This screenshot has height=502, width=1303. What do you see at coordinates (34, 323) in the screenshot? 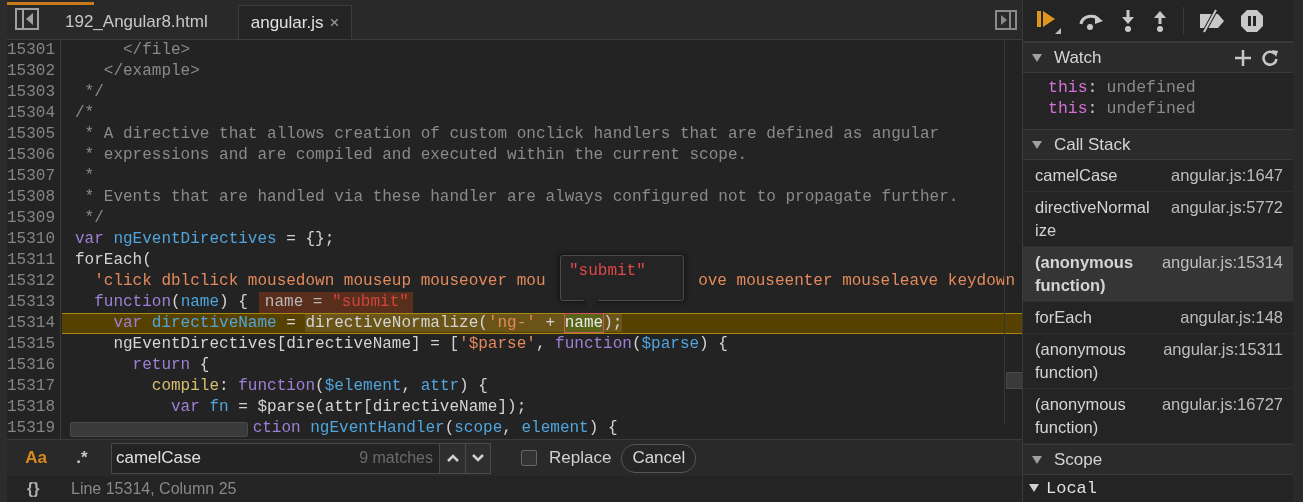
I see `line-number: 15314` at bounding box center [34, 323].